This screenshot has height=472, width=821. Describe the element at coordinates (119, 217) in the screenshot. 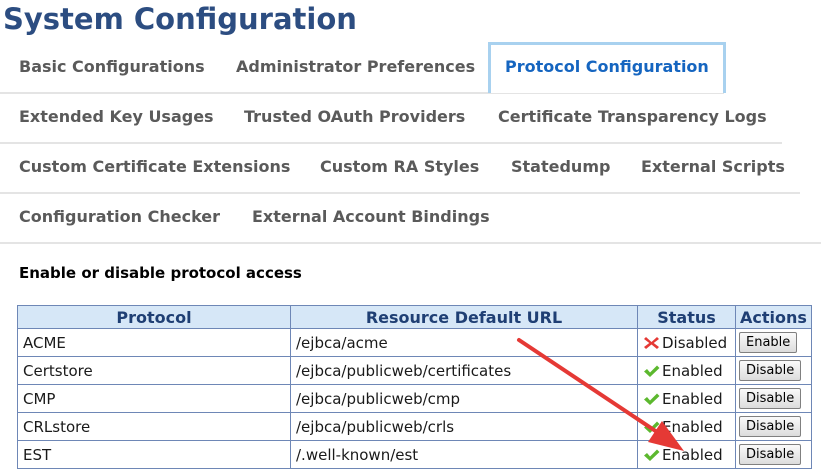

I see `tab-configuration-checker: Configuration Checker` at that location.